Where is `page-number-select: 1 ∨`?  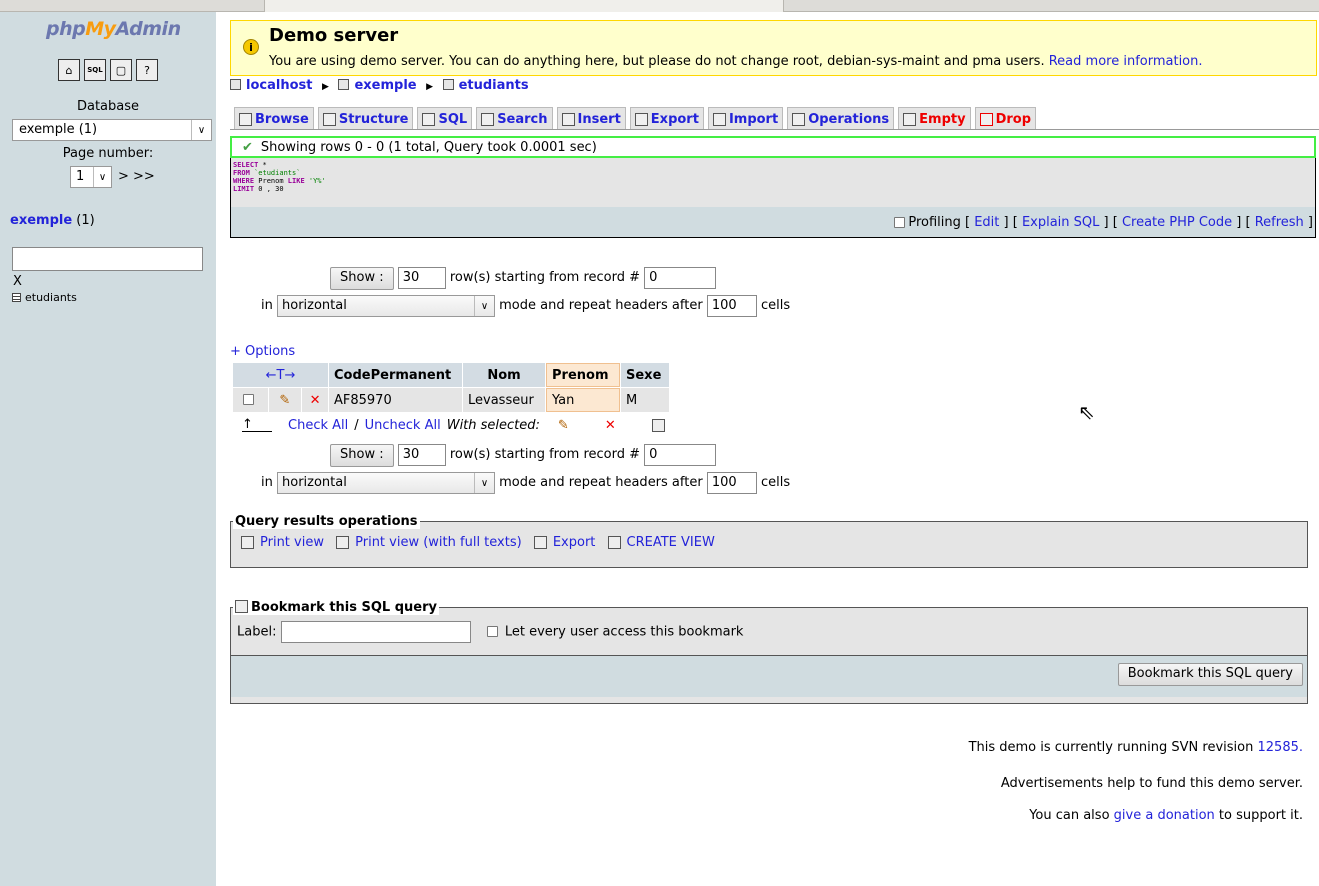 page-number-select: 1 ∨ is located at coordinates (91, 177).